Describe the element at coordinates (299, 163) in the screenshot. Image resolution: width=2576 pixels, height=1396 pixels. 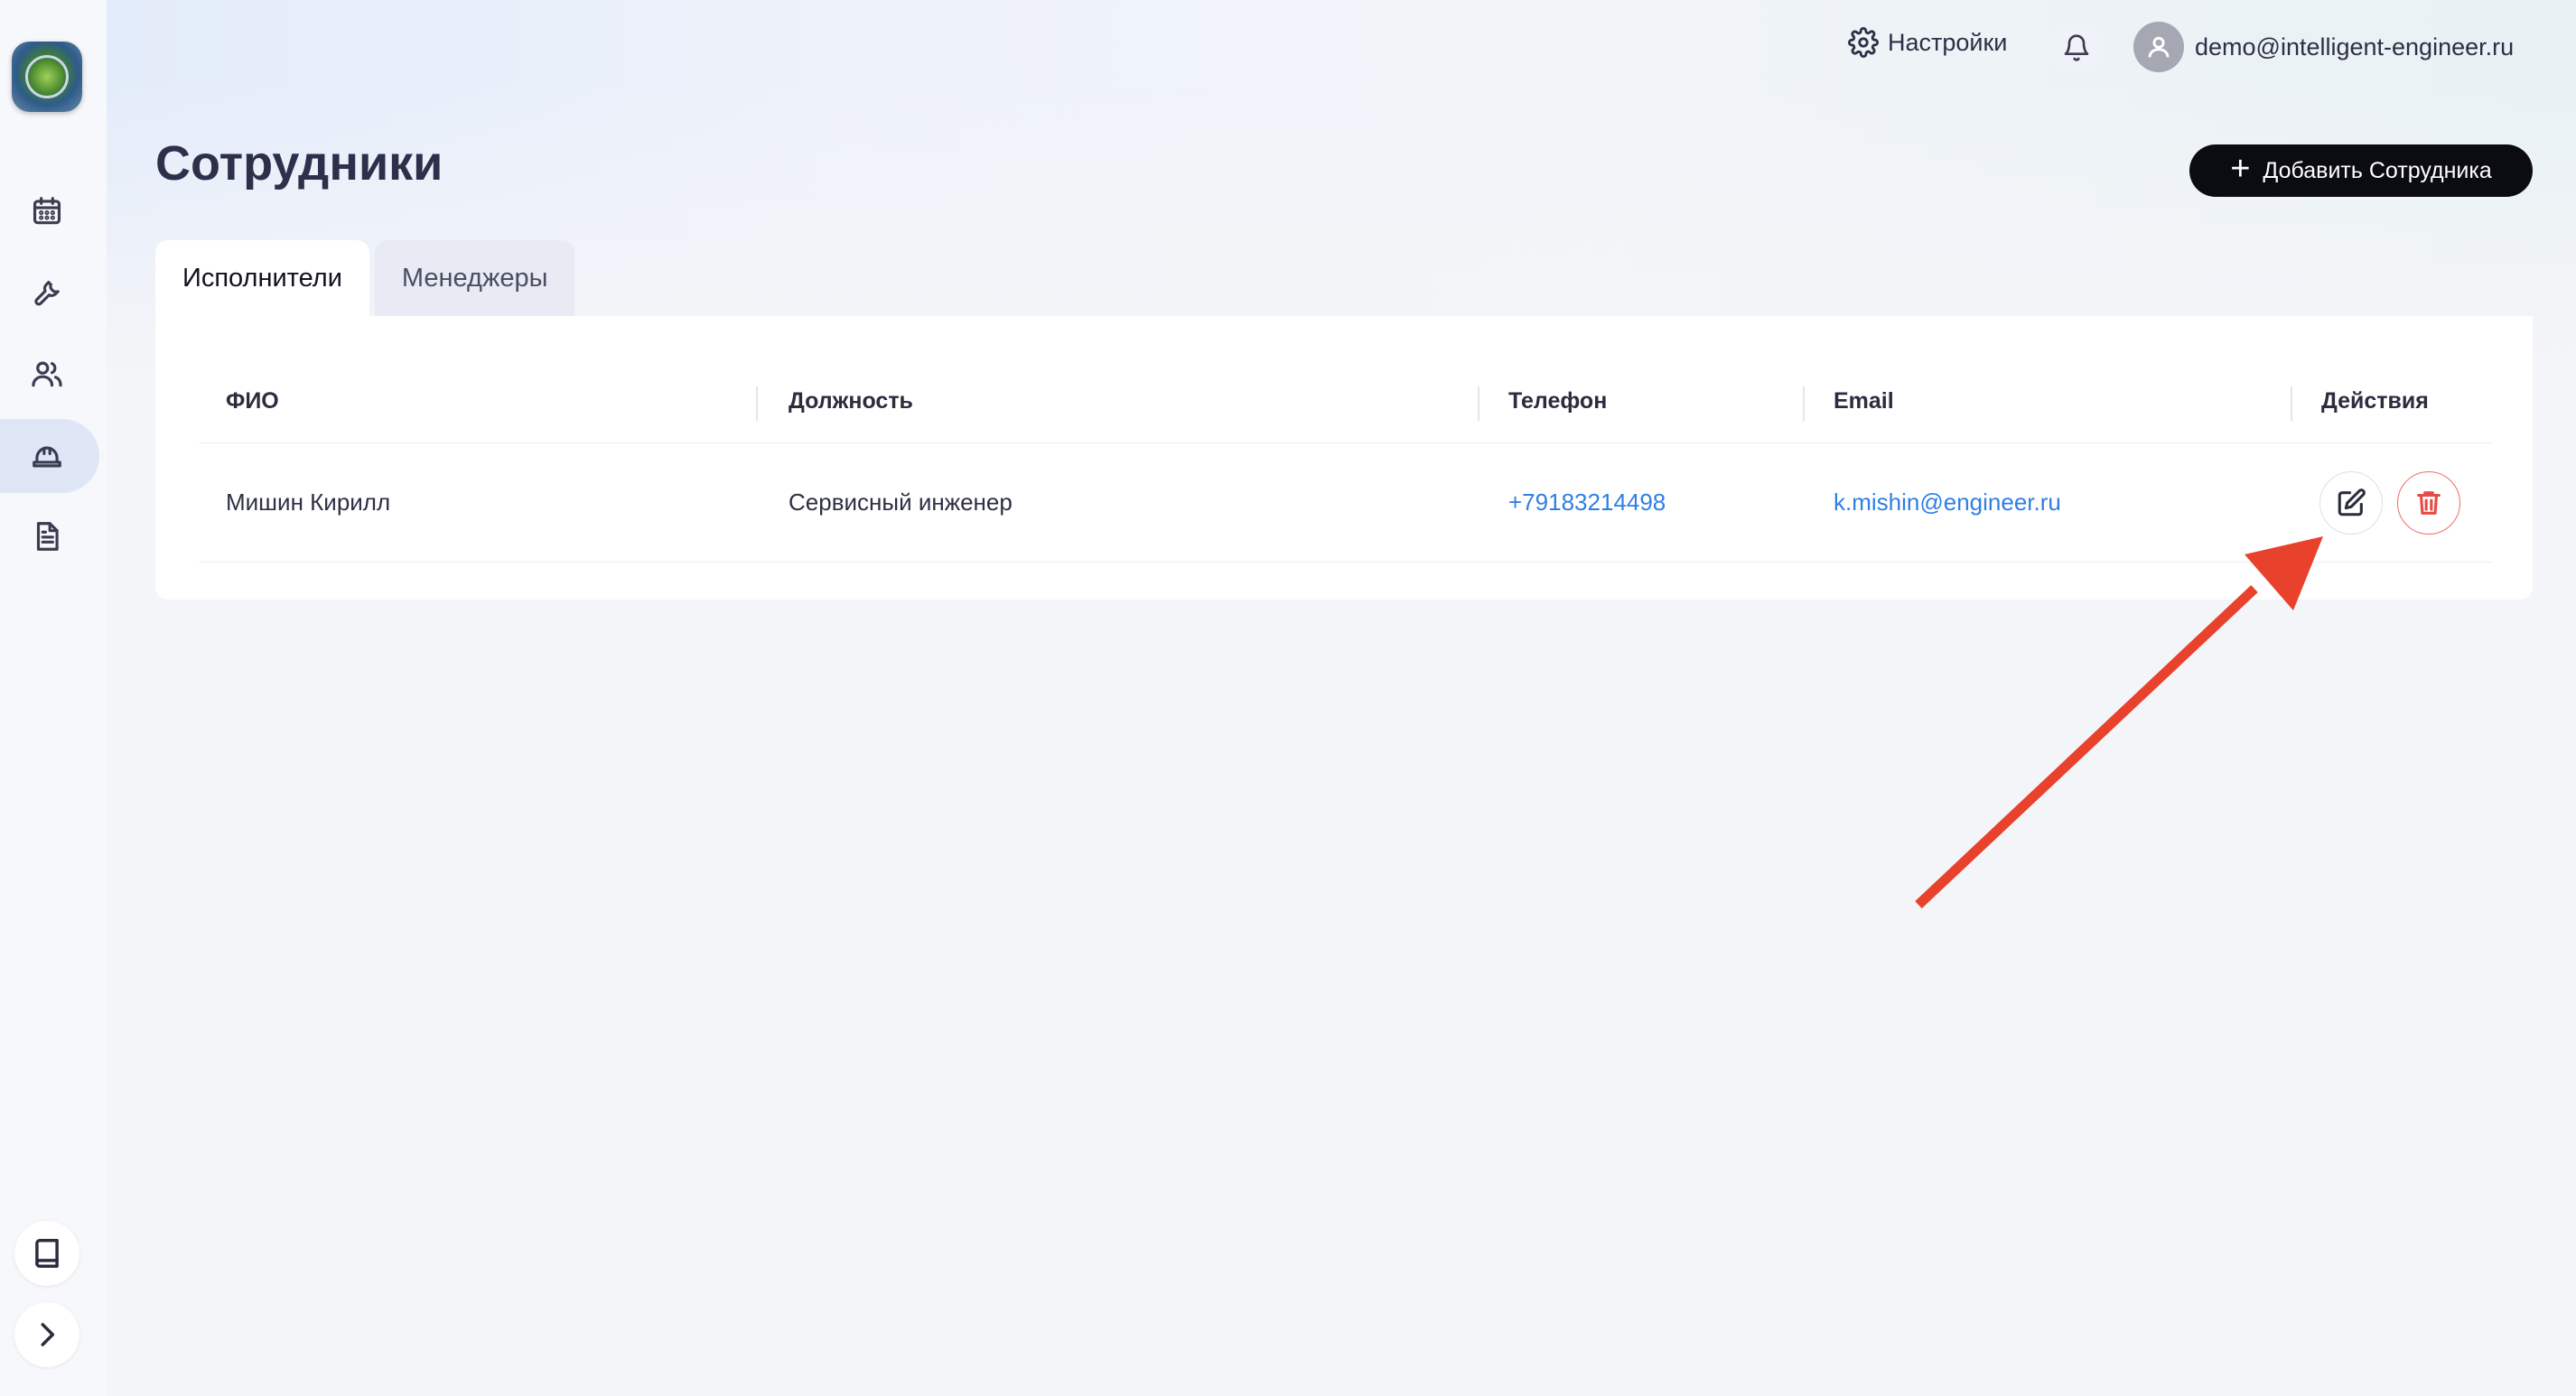
I see `page-title: Сотрудники` at that location.